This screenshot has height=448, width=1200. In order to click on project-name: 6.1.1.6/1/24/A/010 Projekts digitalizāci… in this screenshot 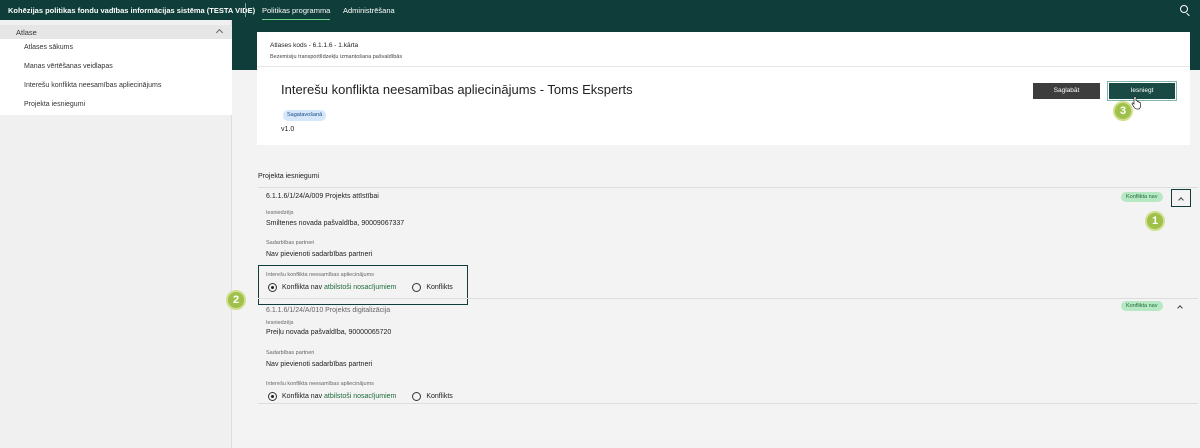, I will do `click(328, 310)`.